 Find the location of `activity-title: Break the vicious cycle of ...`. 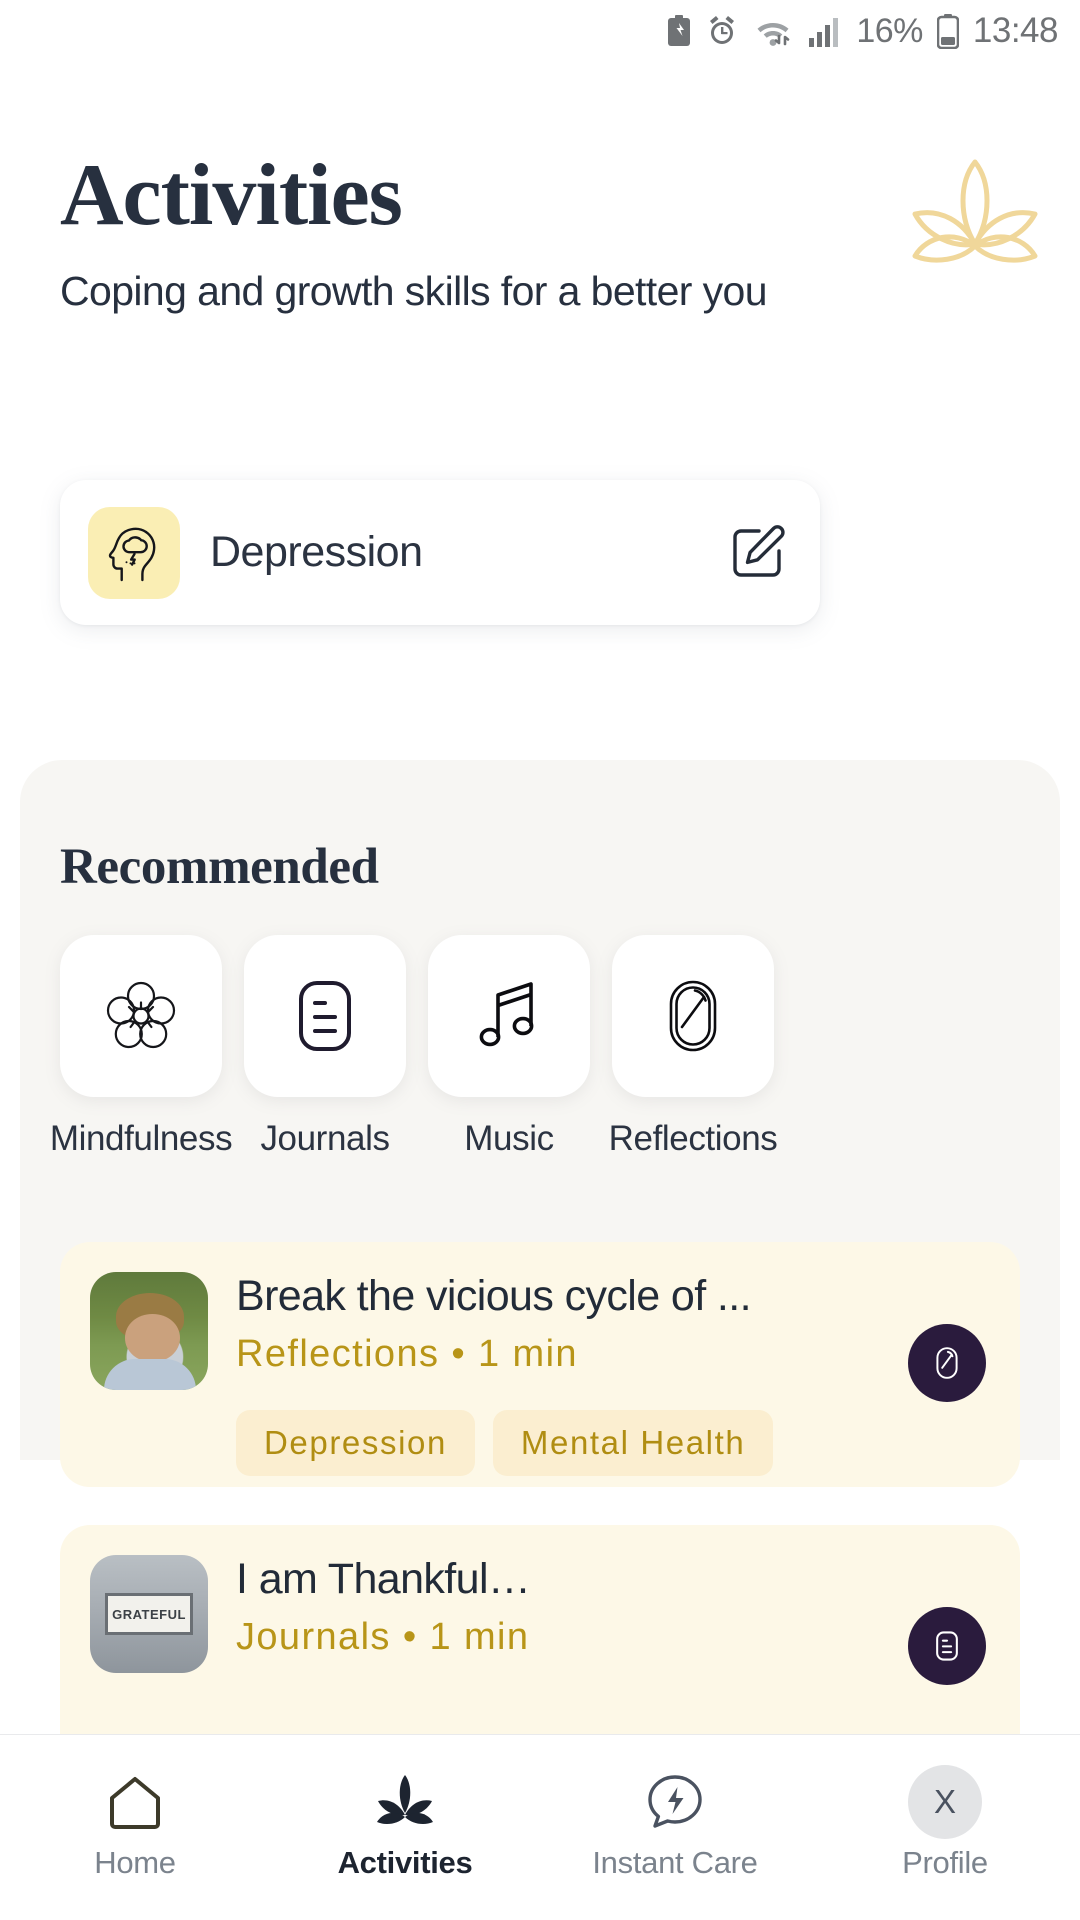

activity-title: Break the vicious cycle of ... is located at coordinates (494, 1296).